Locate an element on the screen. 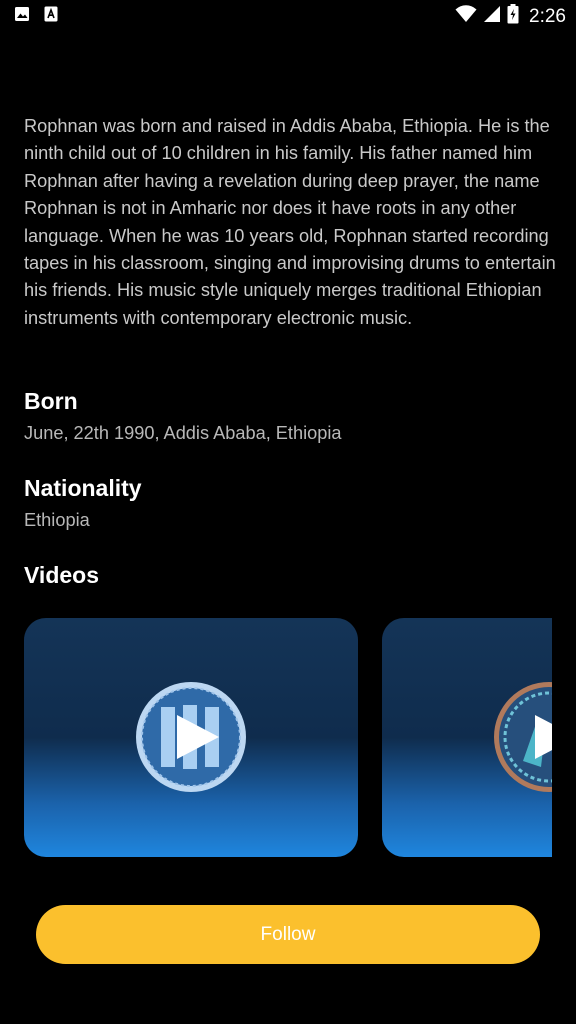 The height and width of the screenshot is (1024, 576). image-icon is located at coordinates (22, 16).